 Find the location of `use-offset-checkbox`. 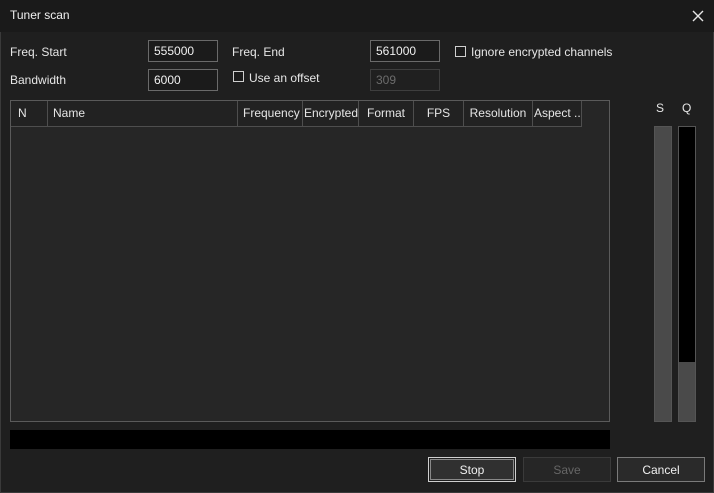

use-offset-checkbox is located at coordinates (238, 76).